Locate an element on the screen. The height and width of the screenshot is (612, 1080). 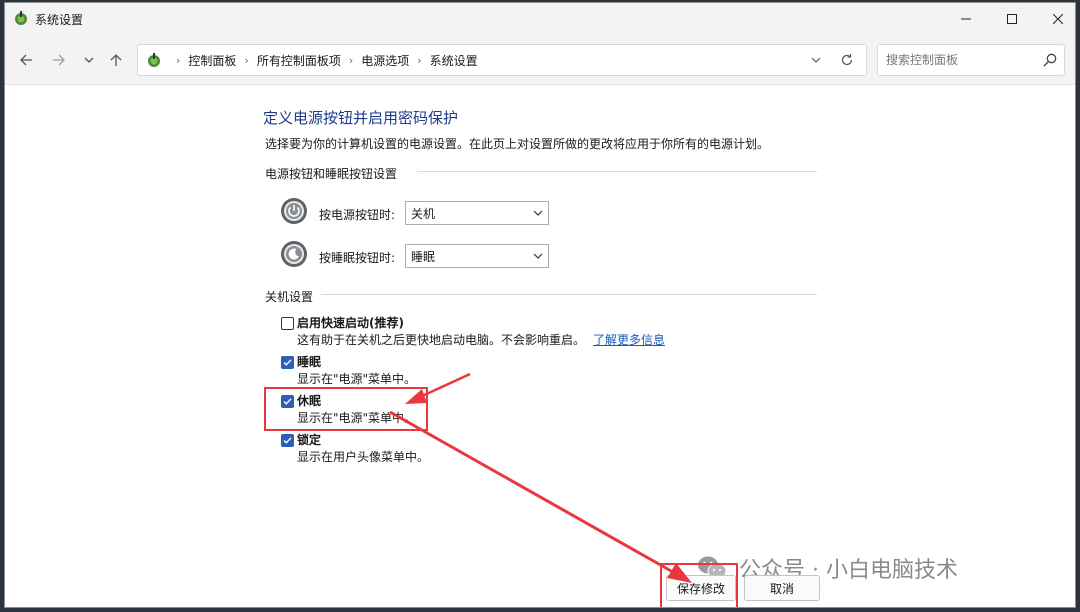
arrow-left-icon is located at coordinates (26, 60).